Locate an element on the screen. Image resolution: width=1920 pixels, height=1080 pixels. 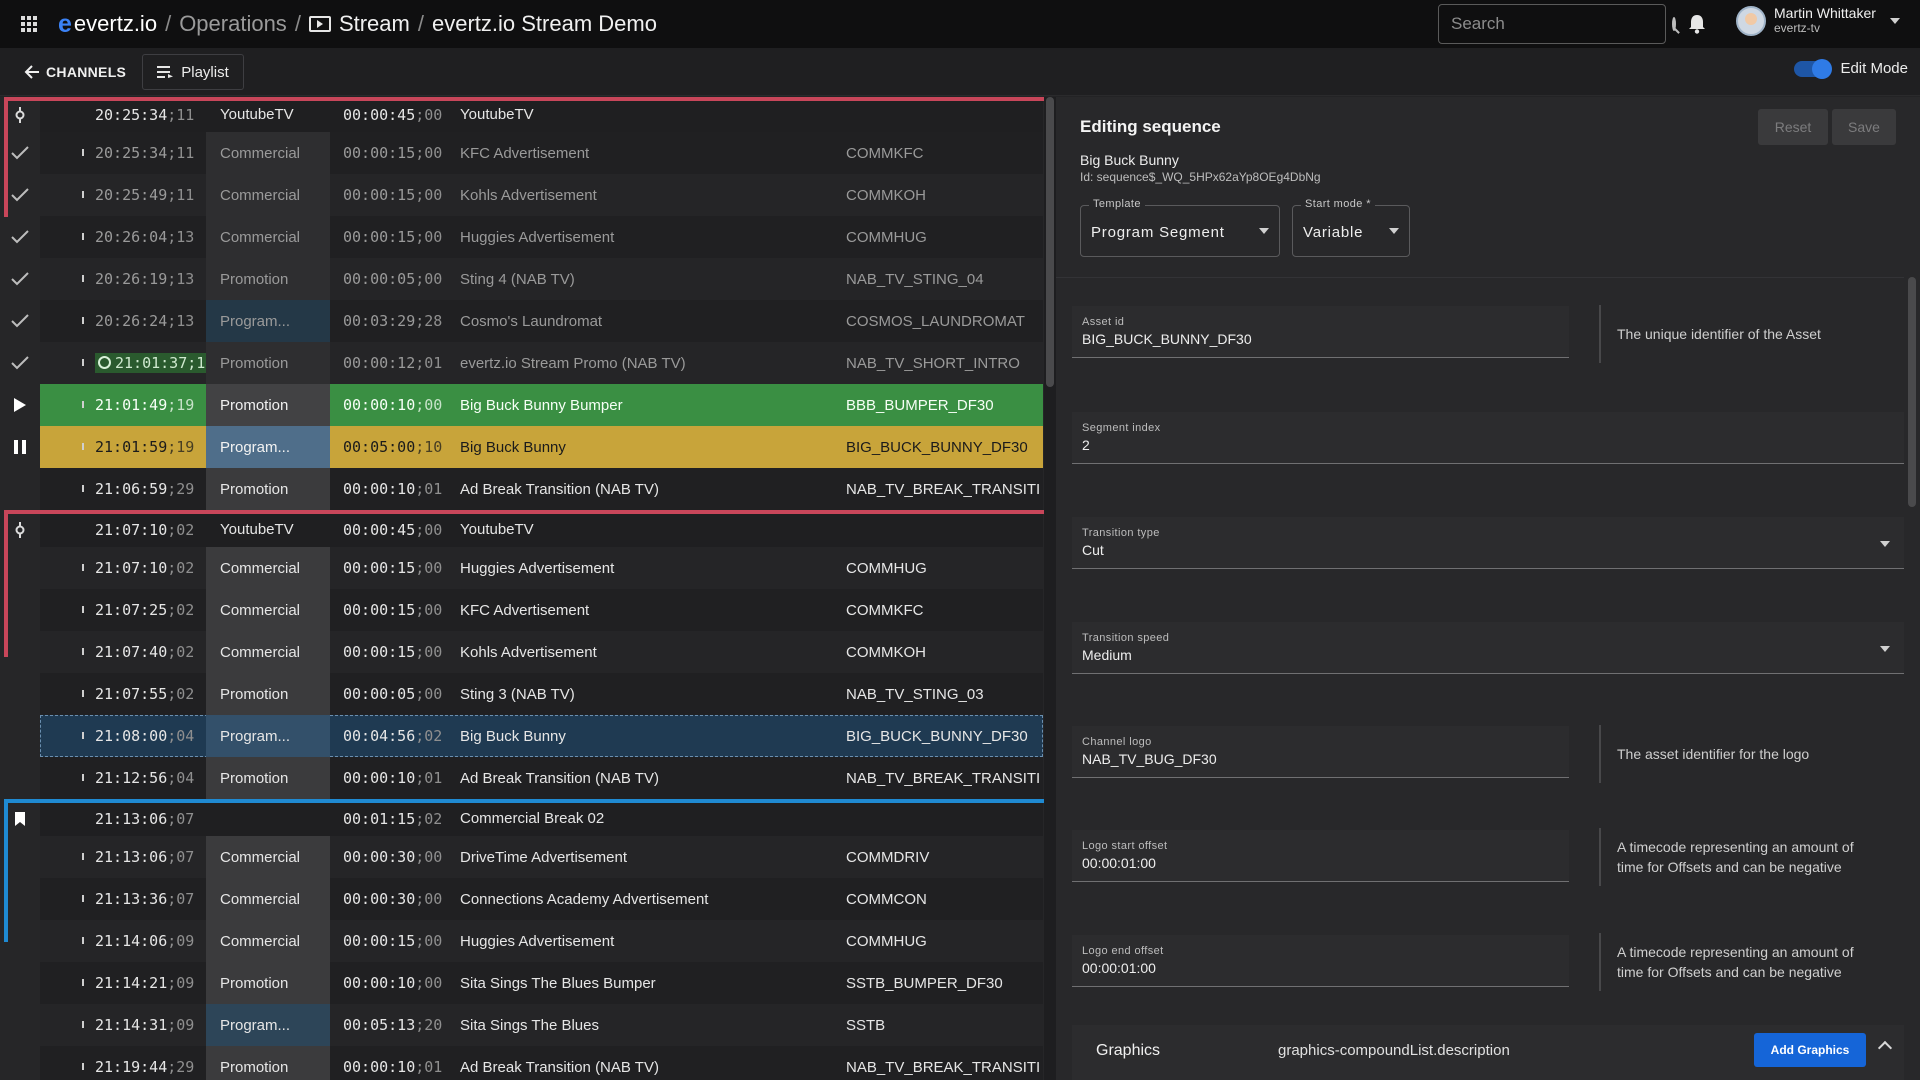
asset-id: BIG_BUCK_BUNNY_DF30 is located at coordinates (937, 447).